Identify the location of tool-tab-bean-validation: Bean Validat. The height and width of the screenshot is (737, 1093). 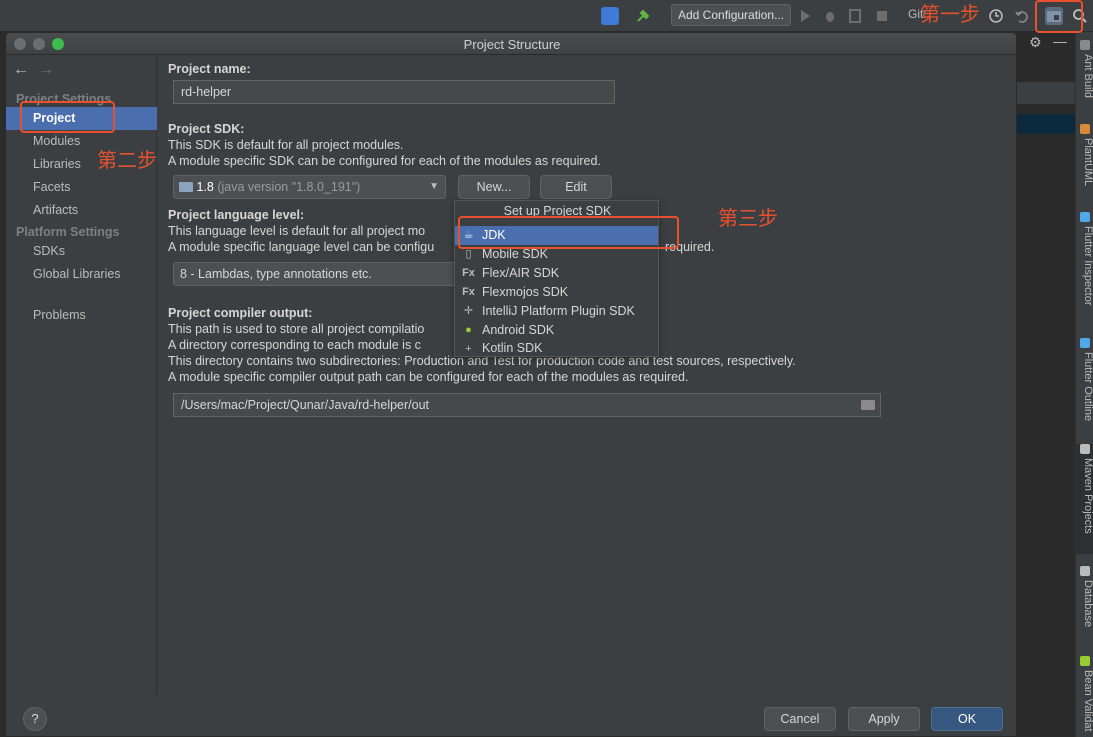
(1084, 694).